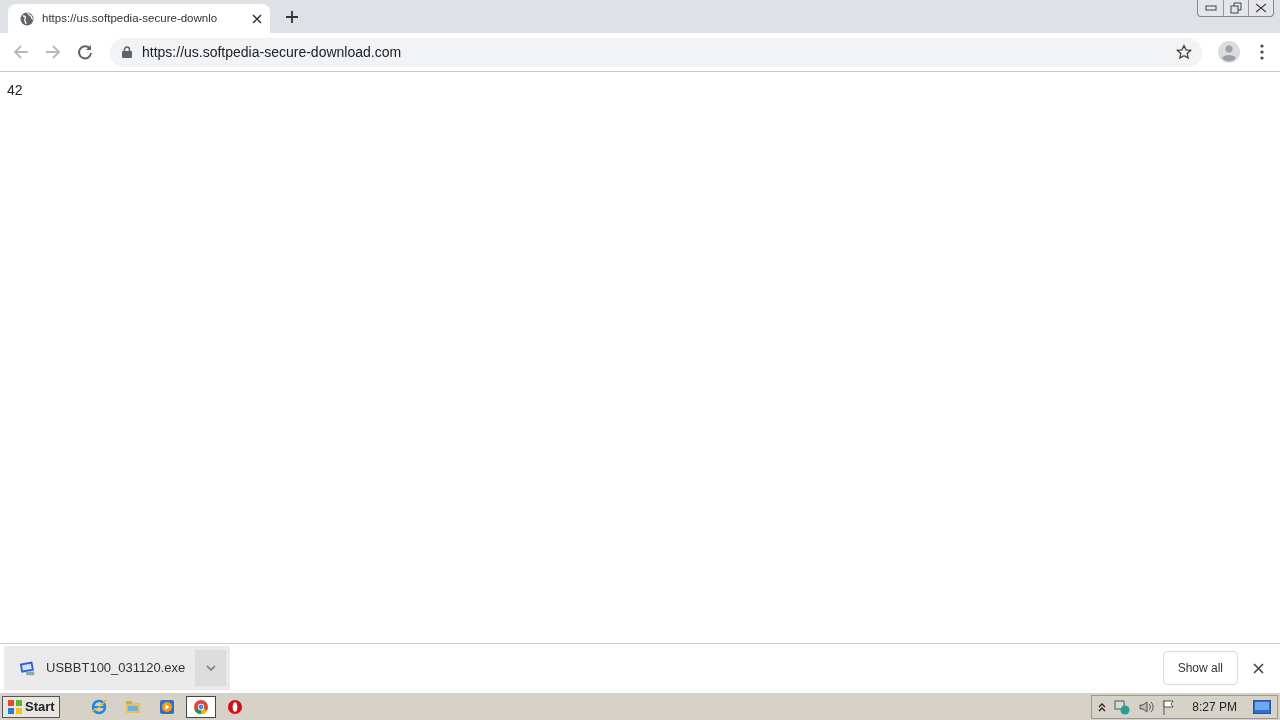 The image size is (1280, 720). Describe the element at coordinates (127, 52) in the screenshot. I see `lock-icon` at that location.